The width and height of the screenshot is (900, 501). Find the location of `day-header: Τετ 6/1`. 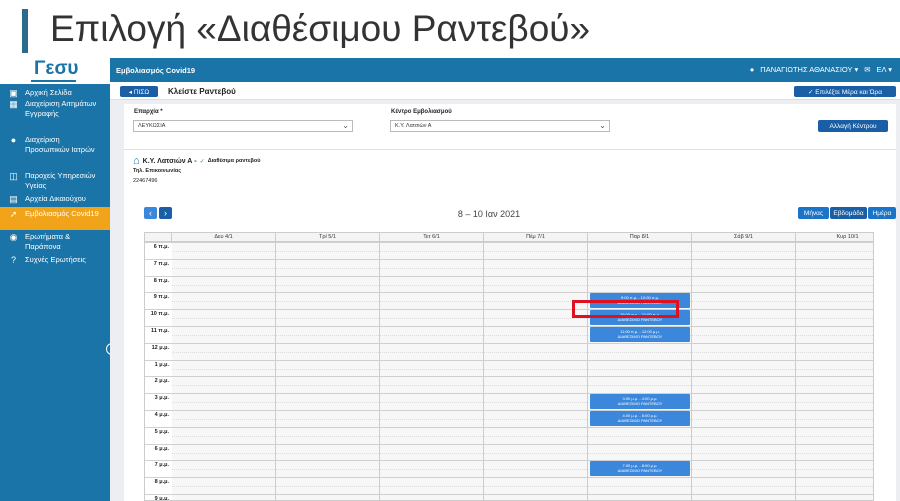

day-header: Τετ 6/1 is located at coordinates (432, 237).